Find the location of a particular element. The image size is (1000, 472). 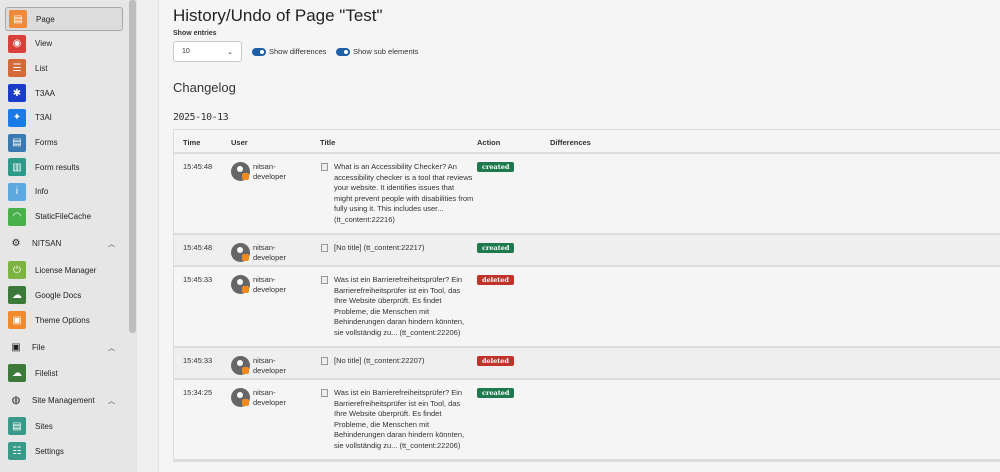

module-group-nitsan: ⚙ NITSAN ︿ is located at coordinates (62, 243).